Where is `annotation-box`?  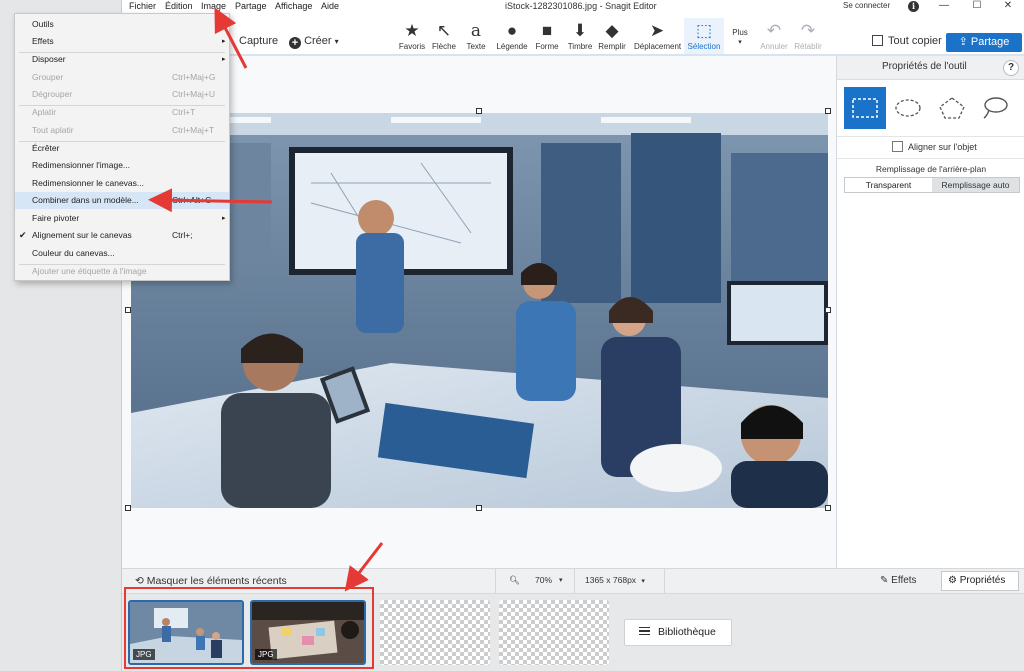 annotation-box is located at coordinates (249, 628).